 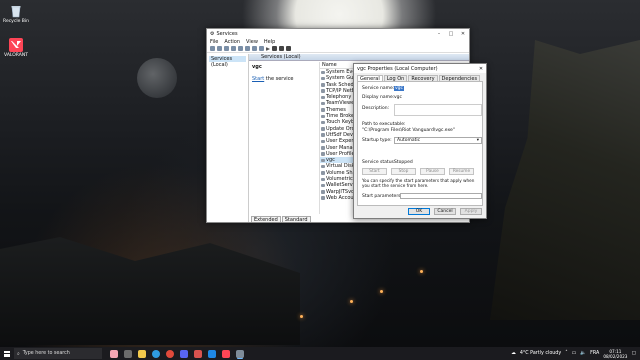 I want to click on search-icon: ⌕, so click(x=18, y=354).